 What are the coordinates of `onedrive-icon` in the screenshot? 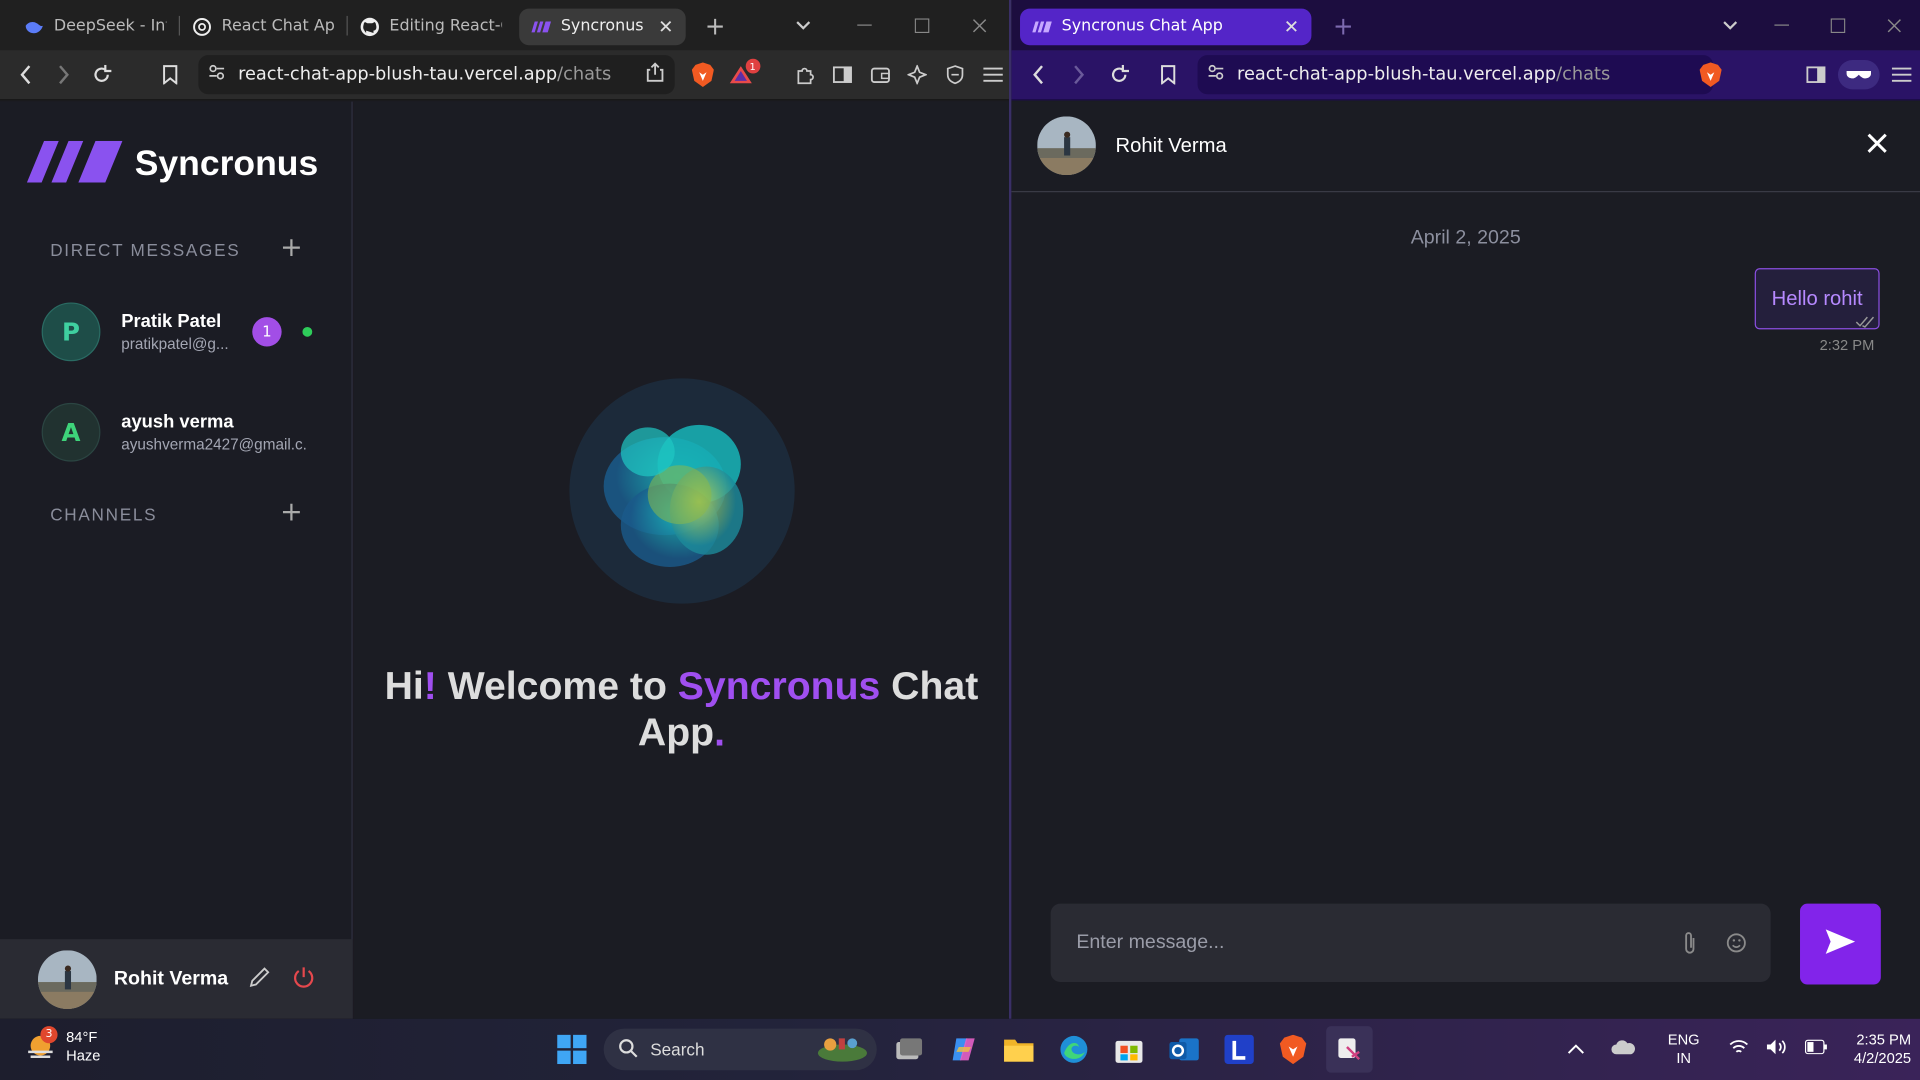 It's located at (1623, 1049).